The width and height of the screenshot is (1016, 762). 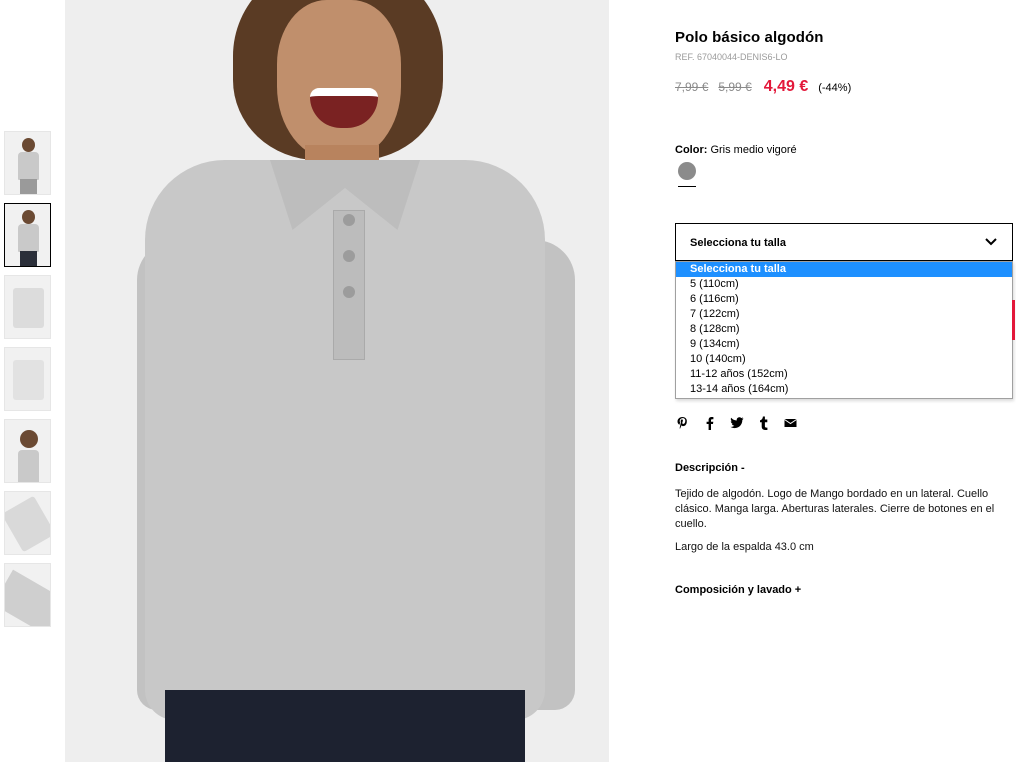 What do you see at coordinates (844, 269) in the screenshot?
I see `size-option: Selecciona tu talla` at bounding box center [844, 269].